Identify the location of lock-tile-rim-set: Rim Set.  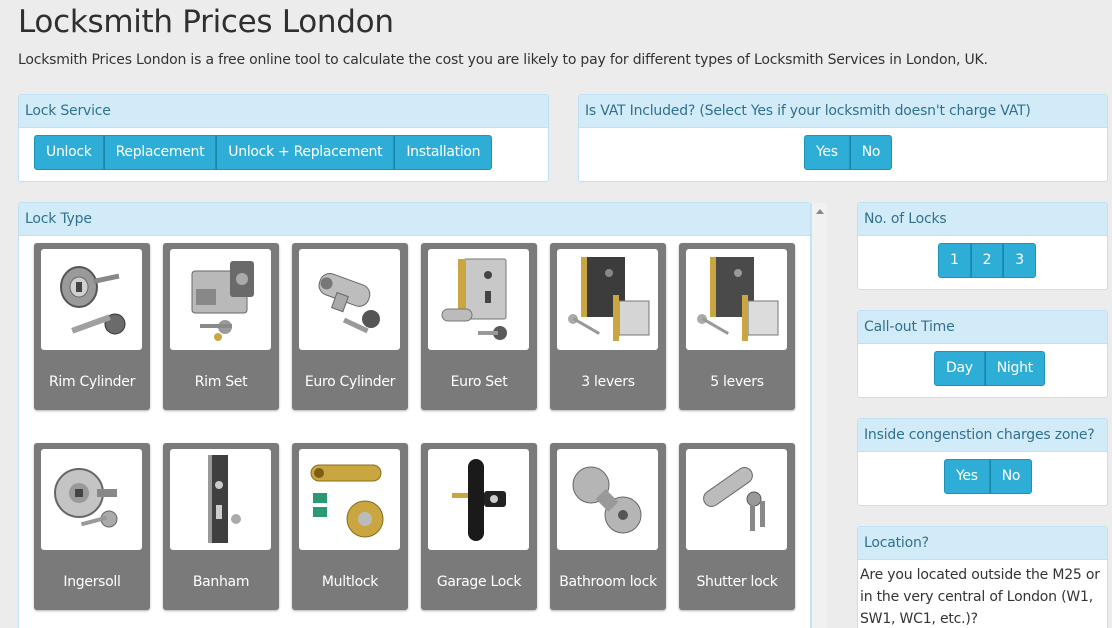
(221, 326).